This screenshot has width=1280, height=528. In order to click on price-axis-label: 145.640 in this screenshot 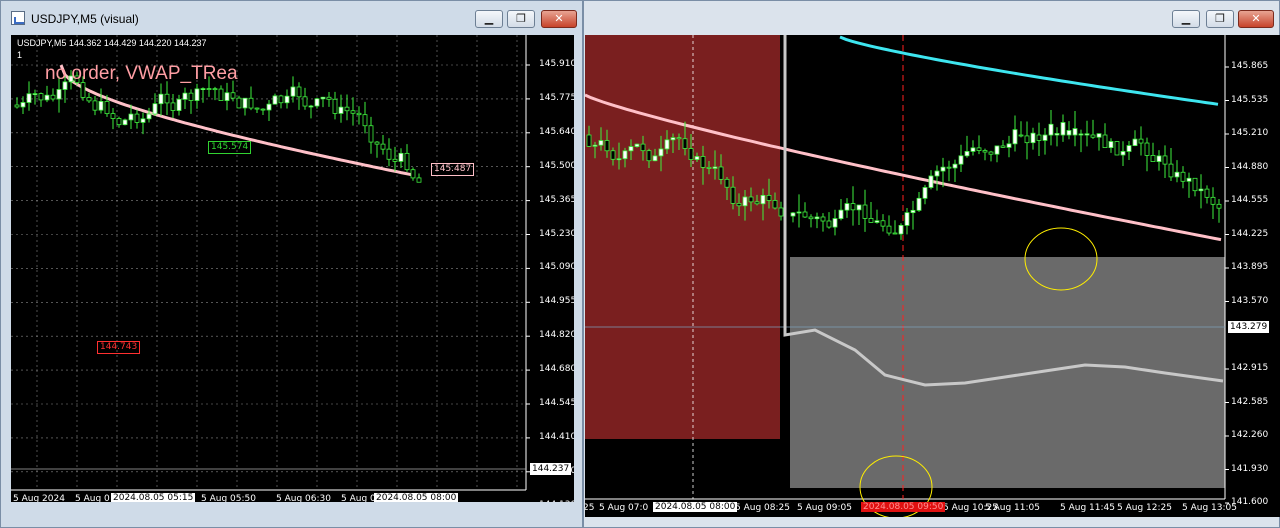, I will do `click(556, 131)`.